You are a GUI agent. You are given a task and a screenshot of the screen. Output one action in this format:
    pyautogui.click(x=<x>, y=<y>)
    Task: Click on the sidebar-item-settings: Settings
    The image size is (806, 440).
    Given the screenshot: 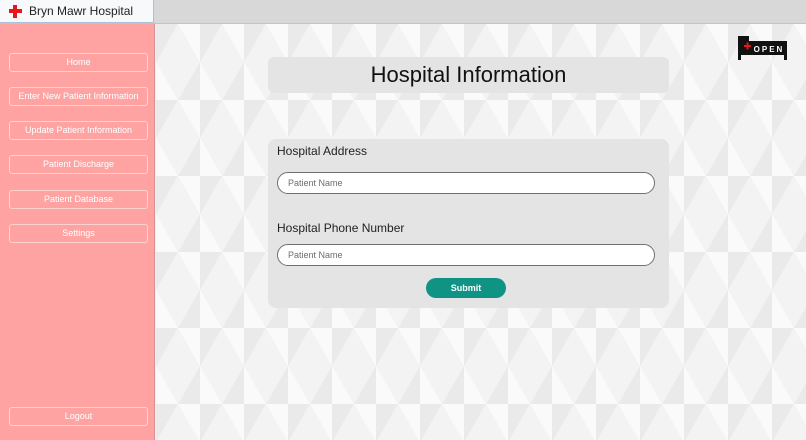 What is the action you would take?
    pyautogui.click(x=78, y=233)
    